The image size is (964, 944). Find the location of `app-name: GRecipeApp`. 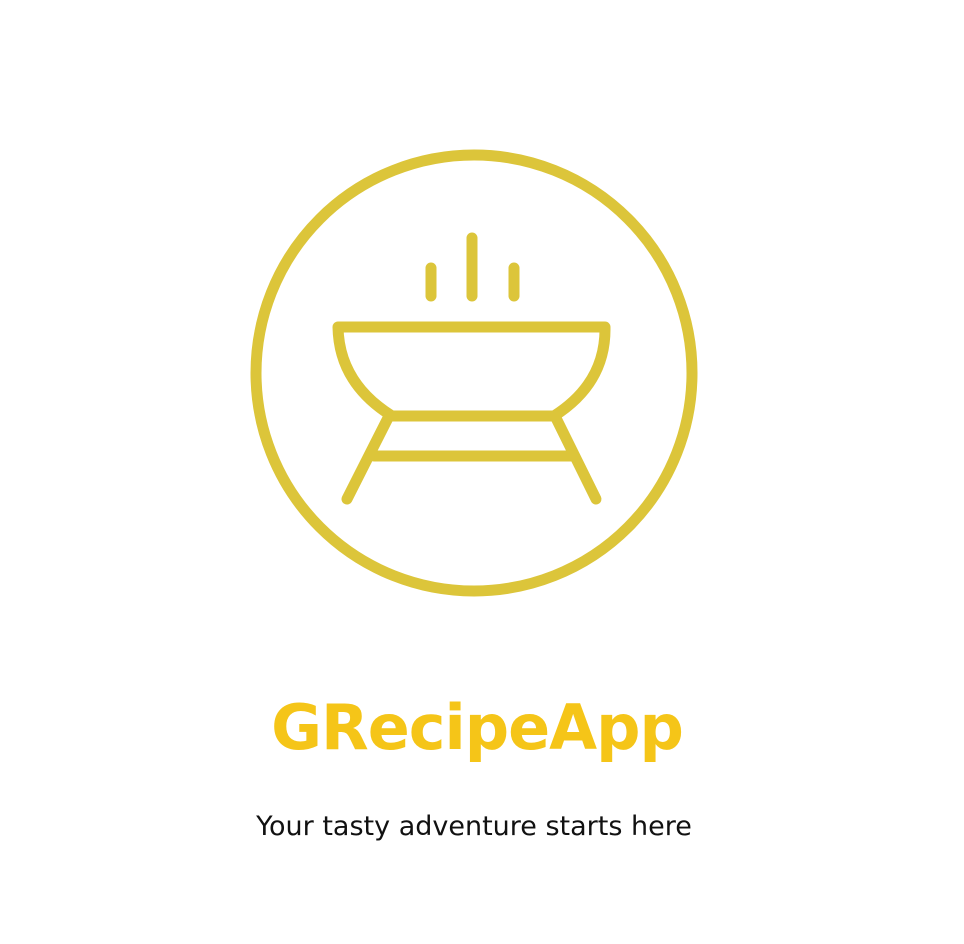

app-name: GRecipeApp is located at coordinates (477, 727).